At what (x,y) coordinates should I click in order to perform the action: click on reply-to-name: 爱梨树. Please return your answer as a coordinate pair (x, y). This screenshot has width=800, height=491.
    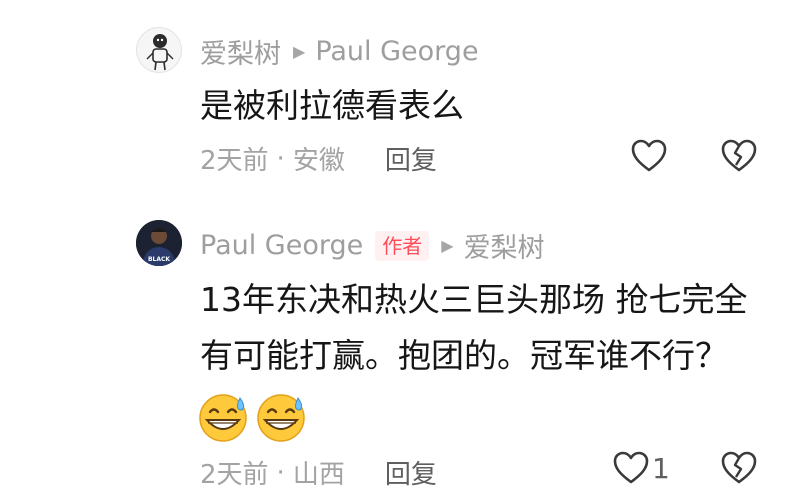
    Looking at the image, I should click on (504, 245).